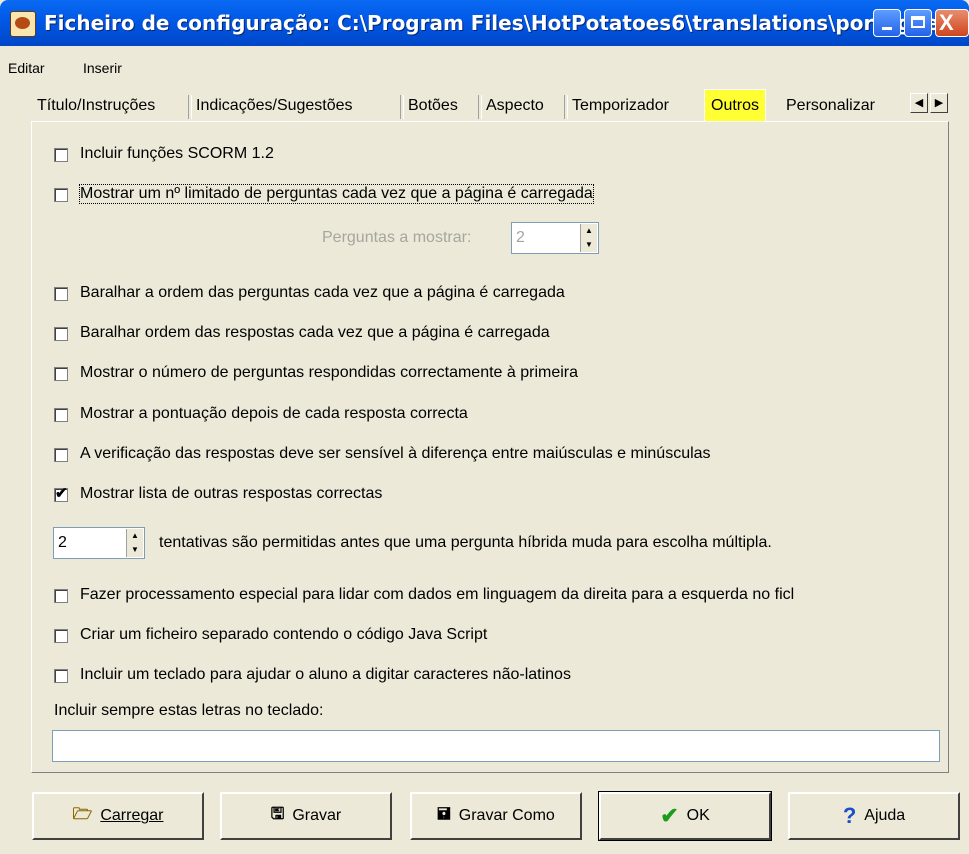  I want to click on tab-indicacoes: Indicações/Sugestões, so click(274, 107).